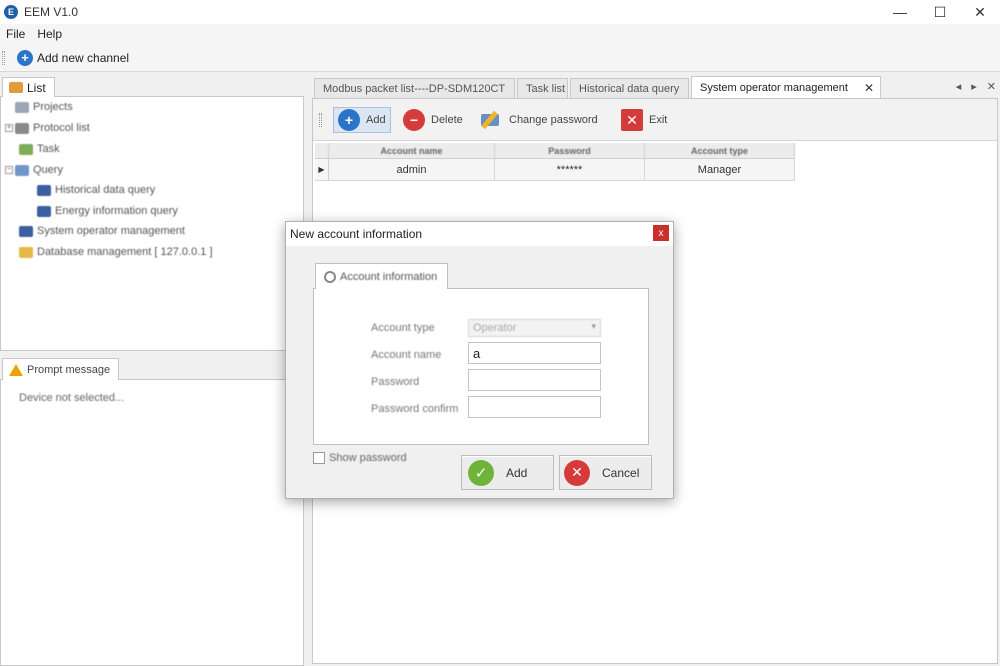 The width and height of the screenshot is (1000, 666). What do you see at coordinates (73, 57) in the screenshot?
I see `add-new-channel-button: + Add new channel` at bounding box center [73, 57].